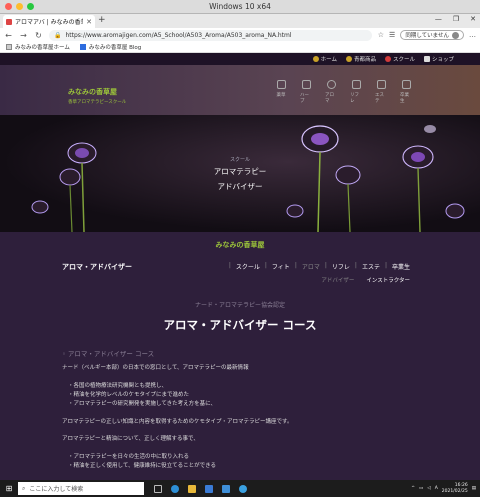 The image size is (480, 497). Describe the element at coordinates (454, 491) in the screenshot. I see `clock-date: 2021/02/25` at that location.